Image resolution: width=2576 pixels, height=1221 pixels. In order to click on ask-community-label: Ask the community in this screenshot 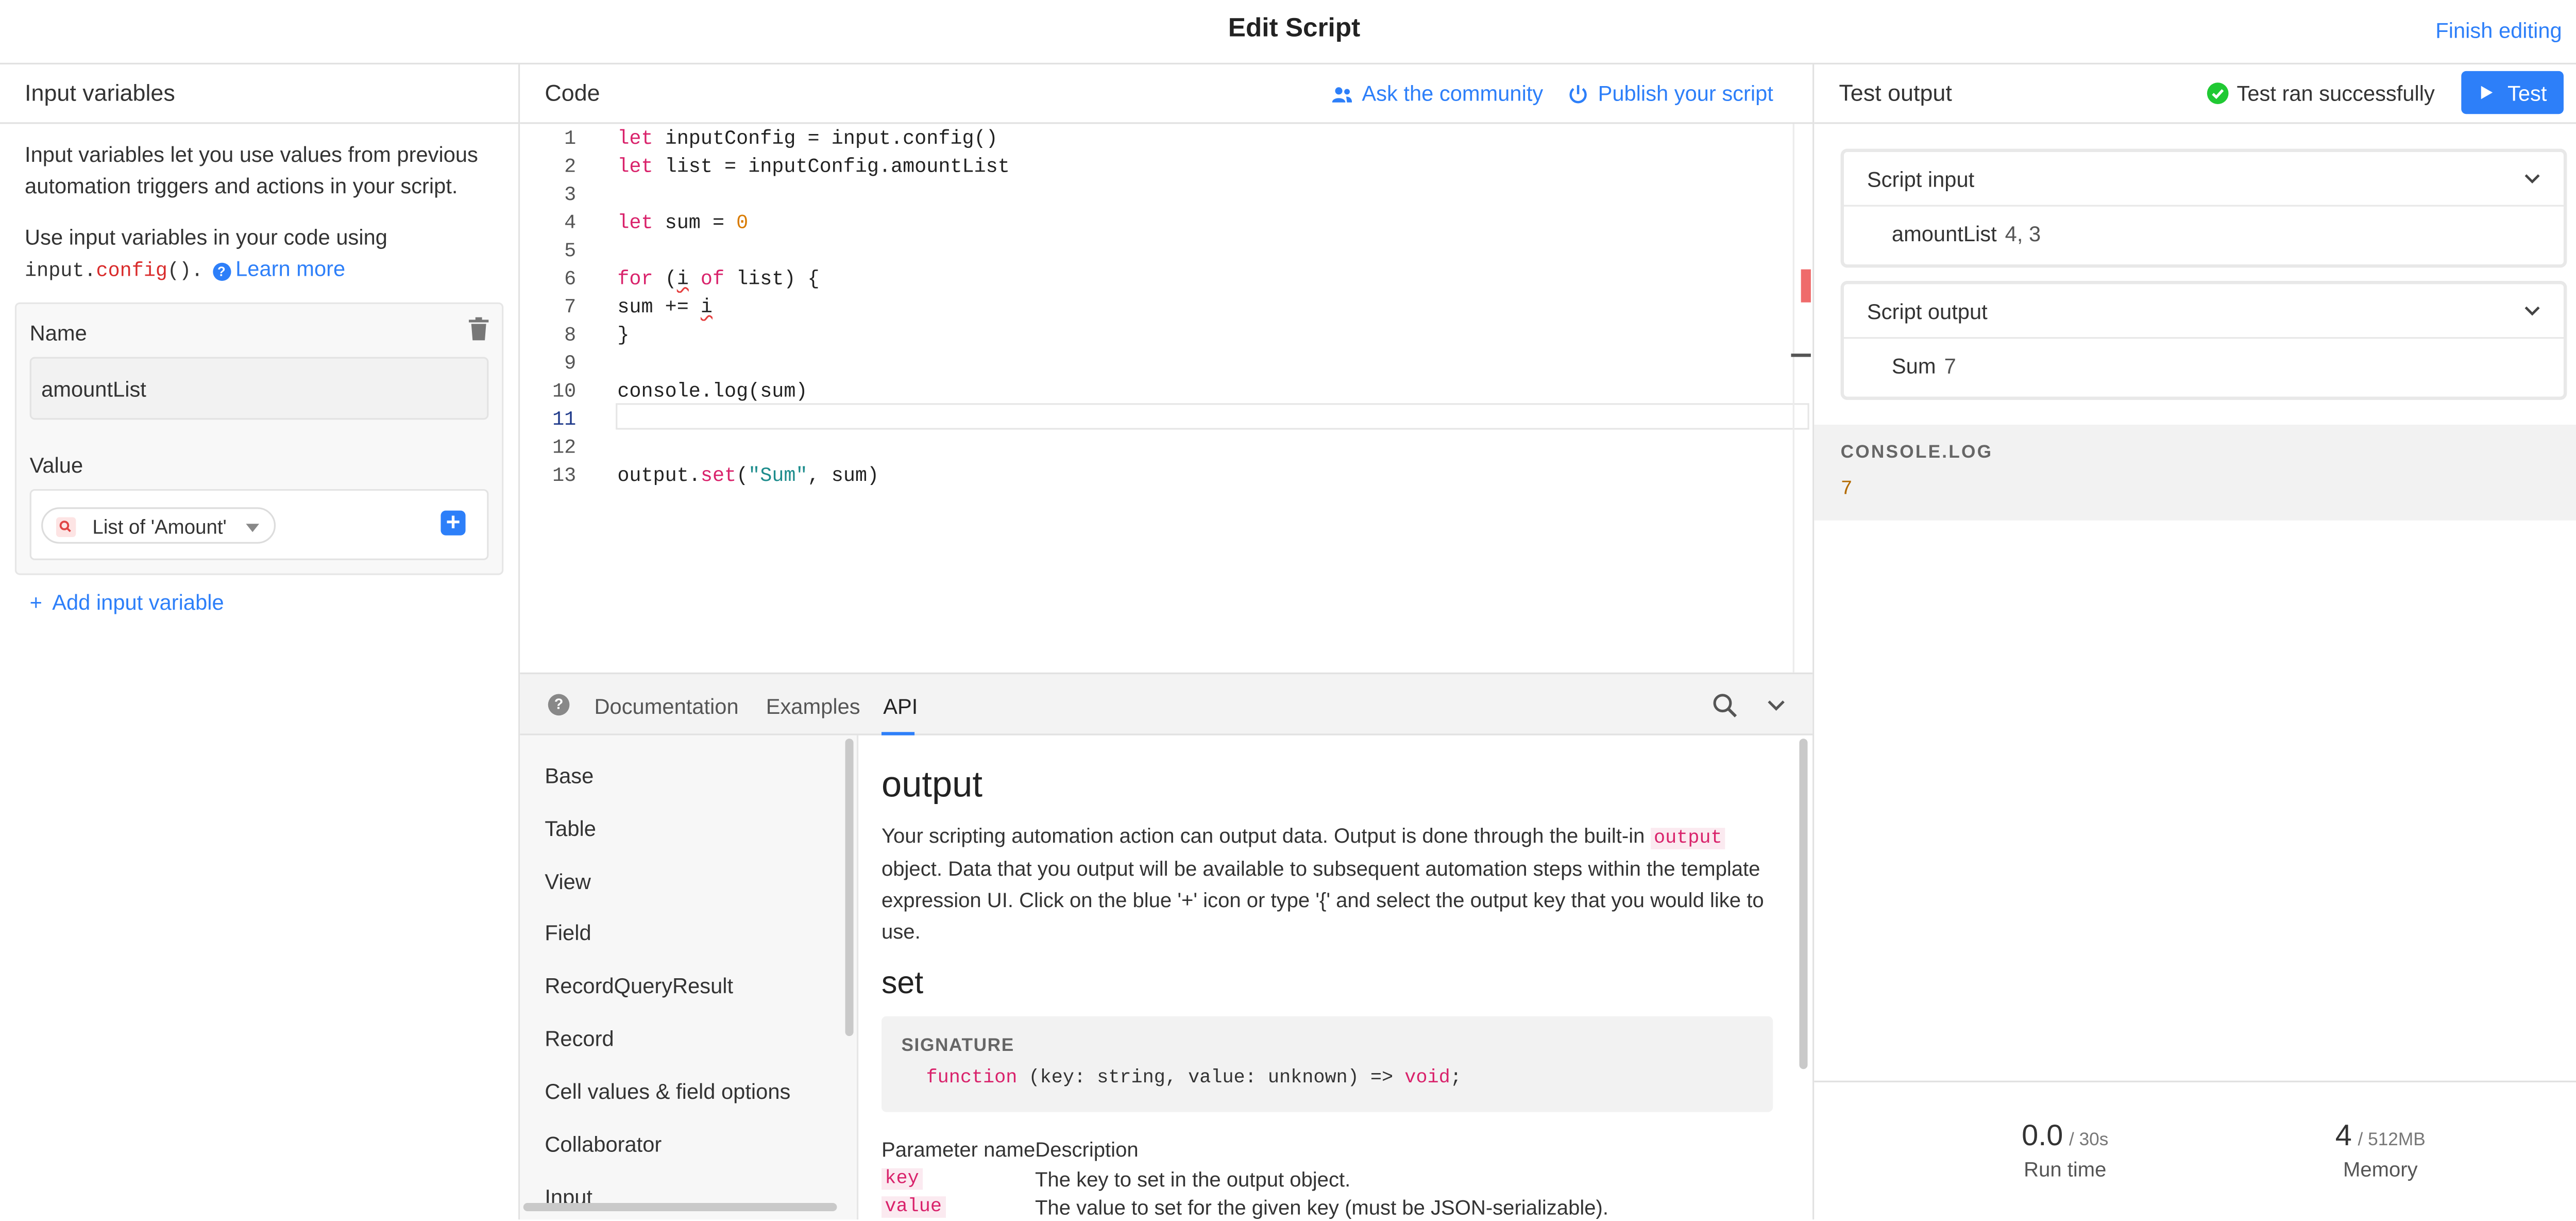, I will do `click(1453, 94)`.